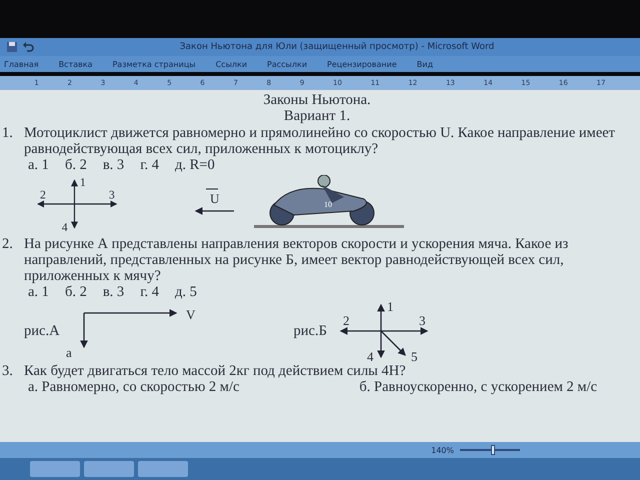 Image resolution: width=640 pixels, height=480 pixels. I want to click on question-number: 1., so click(8, 134).